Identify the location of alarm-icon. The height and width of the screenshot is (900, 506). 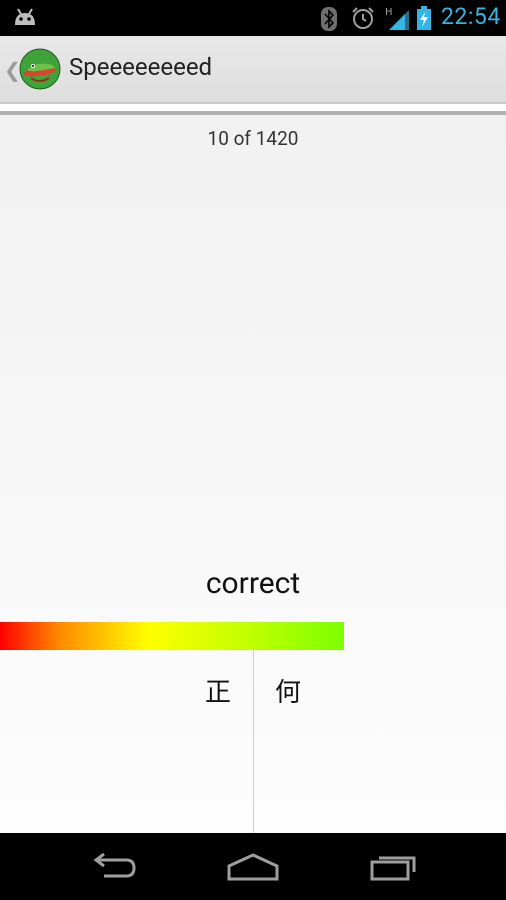
(363, 18).